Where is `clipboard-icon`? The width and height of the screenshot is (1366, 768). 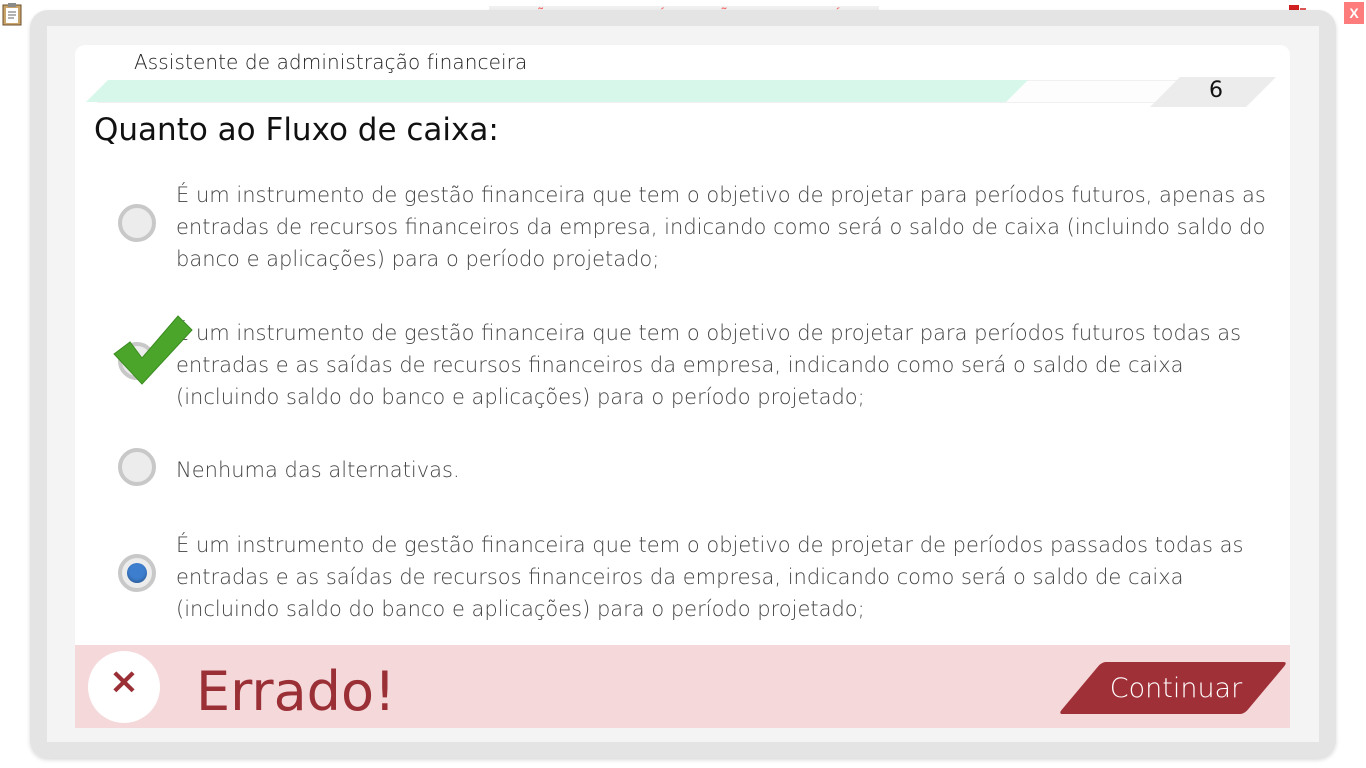
clipboard-icon is located at coordinates (12, 14).